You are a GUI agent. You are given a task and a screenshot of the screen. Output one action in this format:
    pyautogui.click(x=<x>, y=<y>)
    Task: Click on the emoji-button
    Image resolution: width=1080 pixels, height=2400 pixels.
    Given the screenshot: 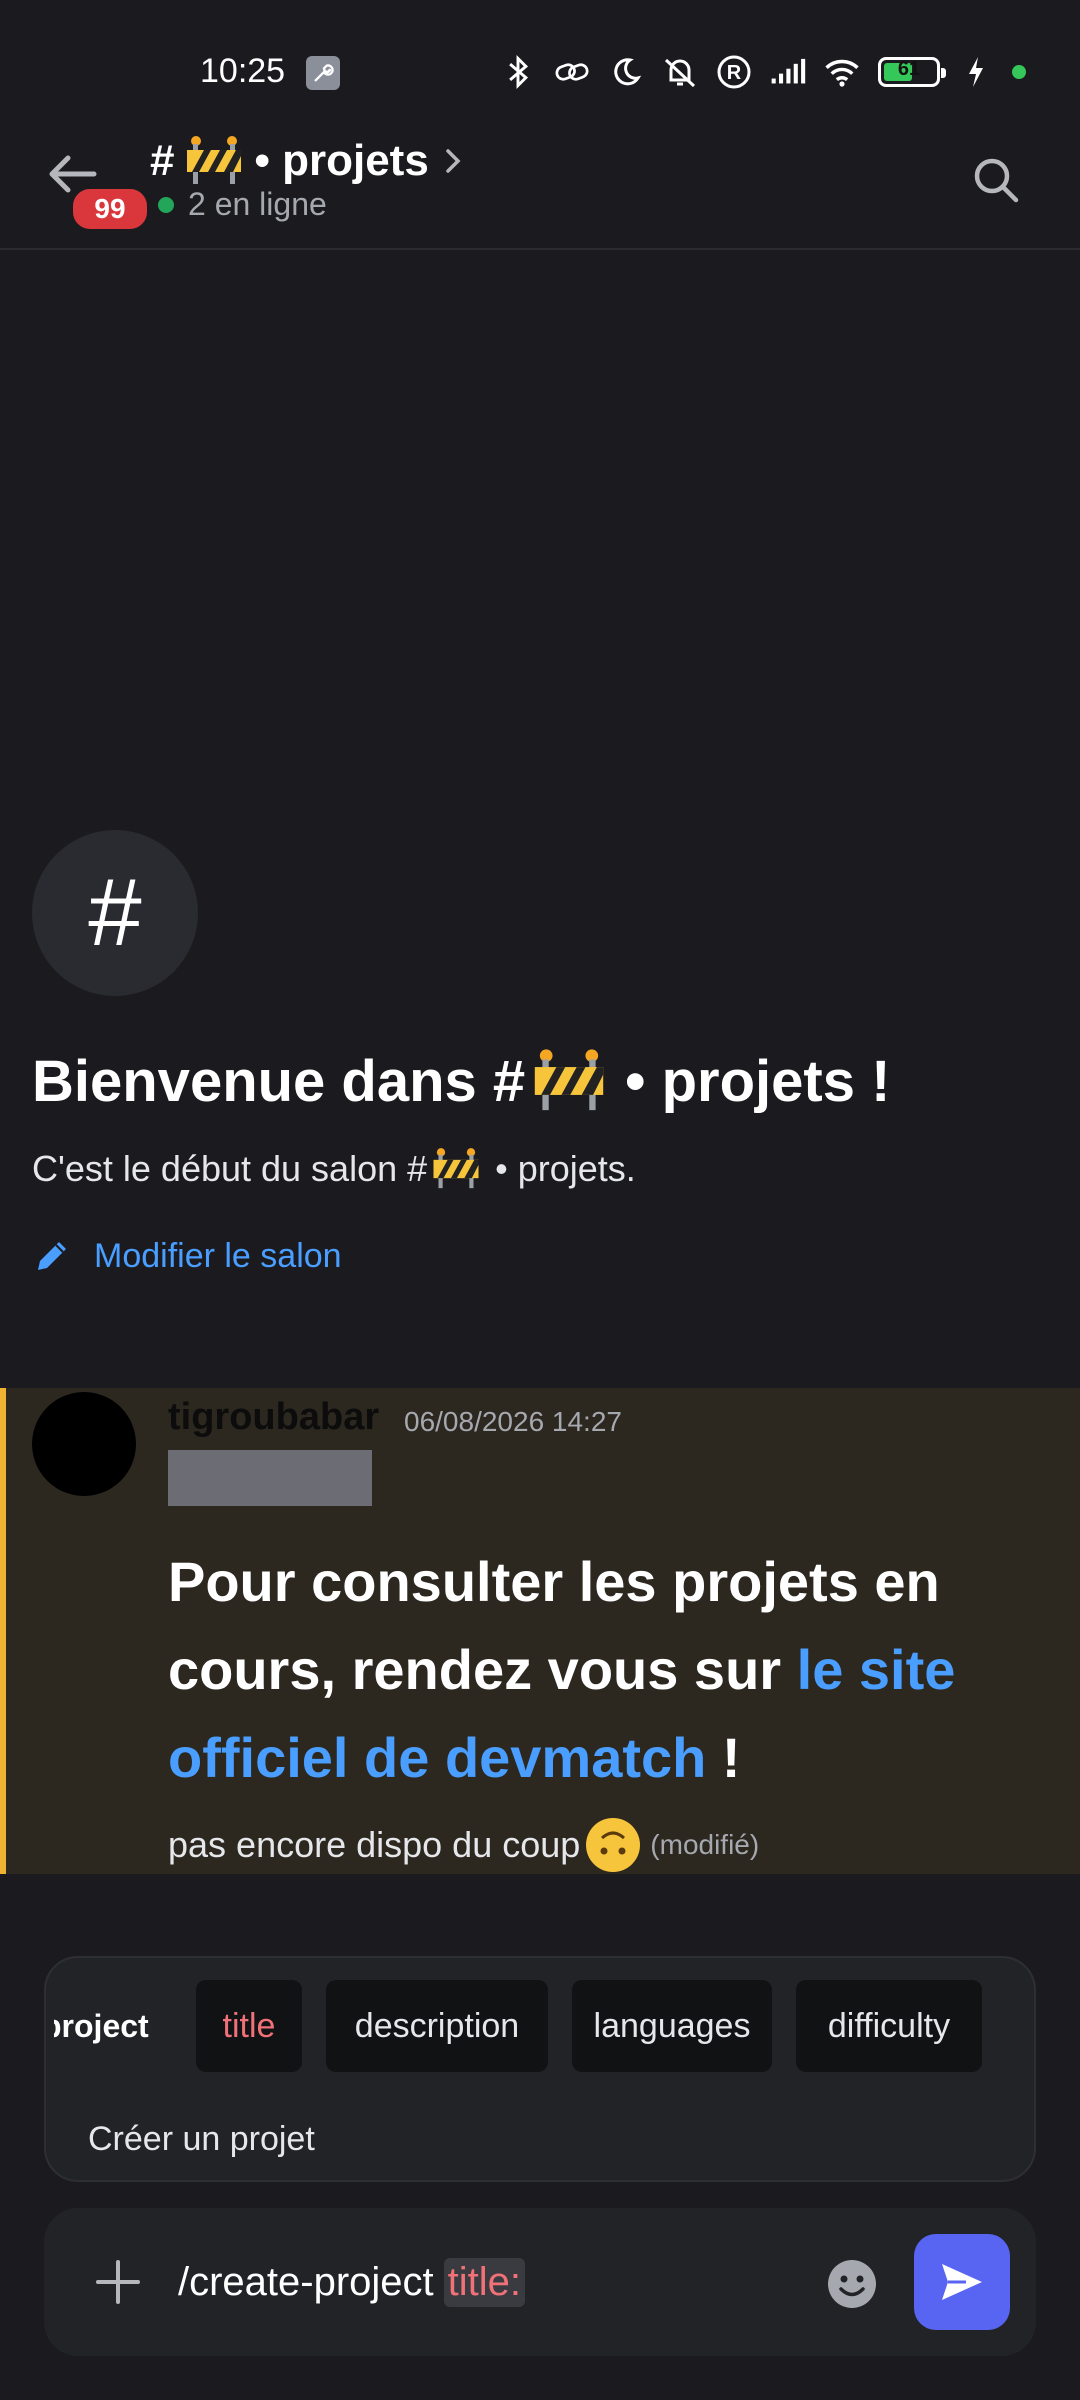 What is the action you would take?
    pyautogui.click(x=852, y=2284)
    